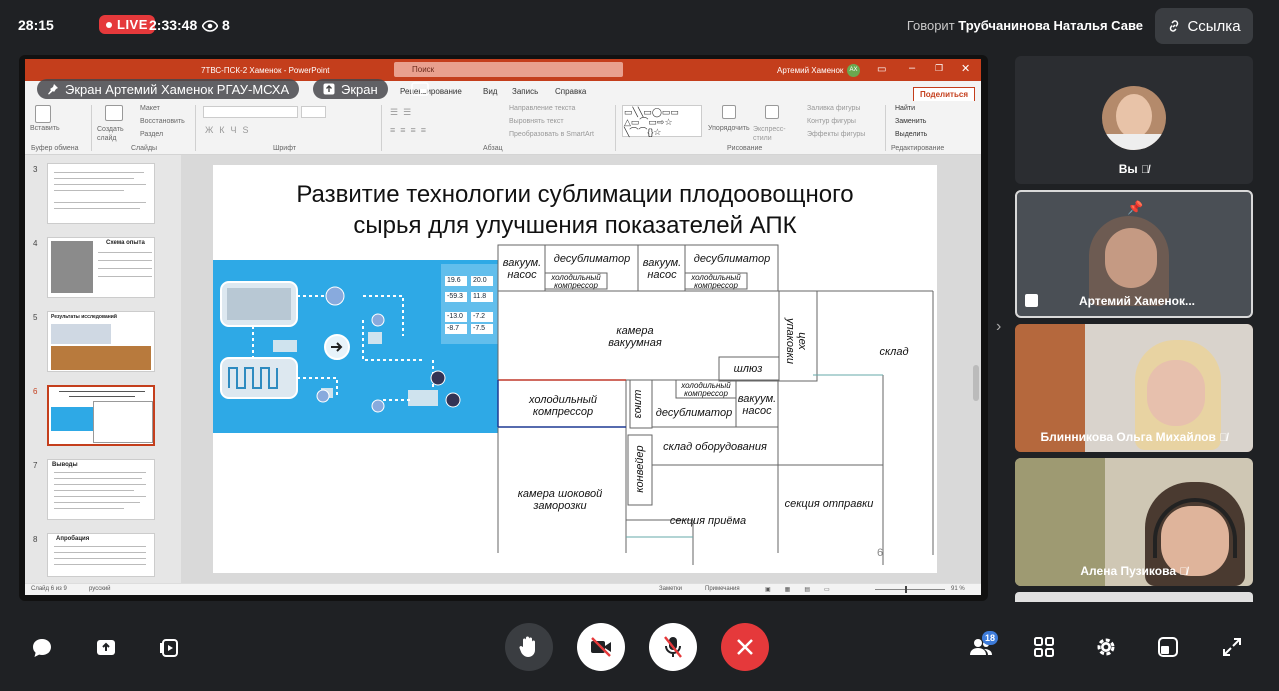 The width and height of the screenshot is (1279, 691). What do you see at coordinates (508, 69) in the screenshot?
I see `pp-search-box: Поиск` at bounding box center [508, 69].